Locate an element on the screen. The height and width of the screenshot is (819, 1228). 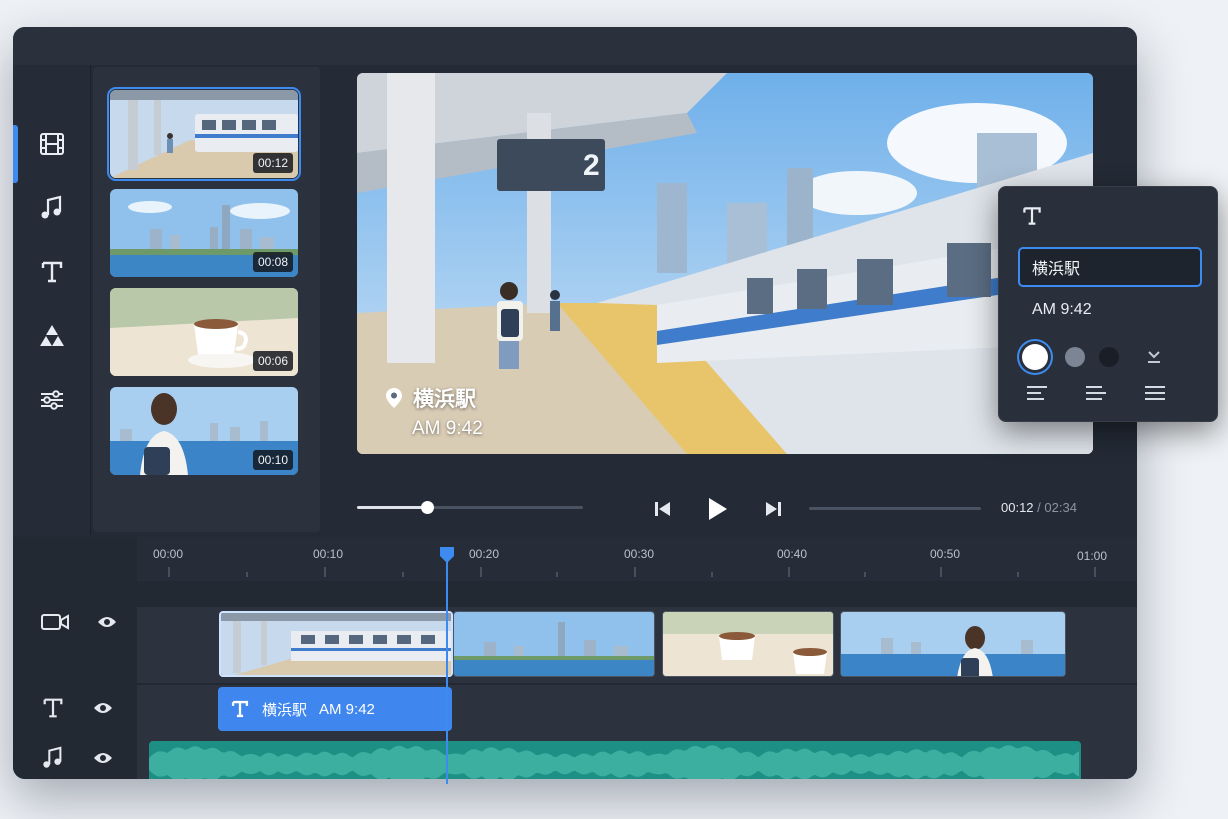
audio-waveform is located at coordinates (614, 762).